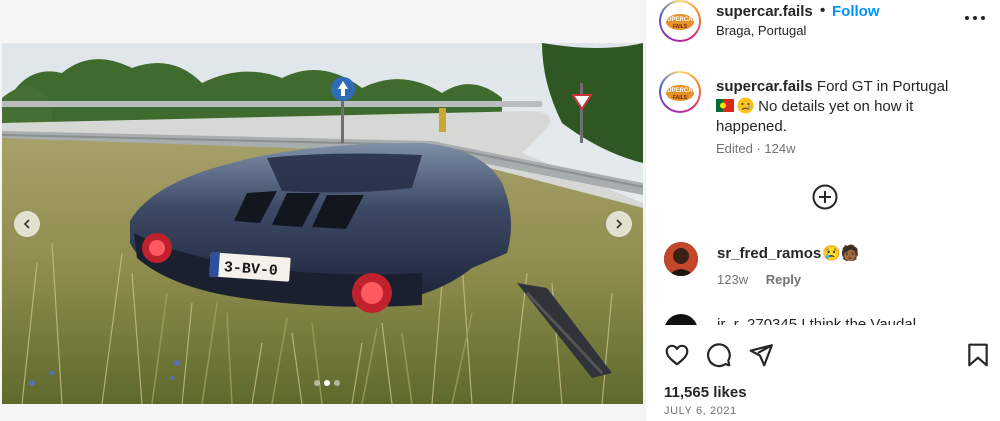  I want to click on comment-bubble-icon, so click(719, 355).